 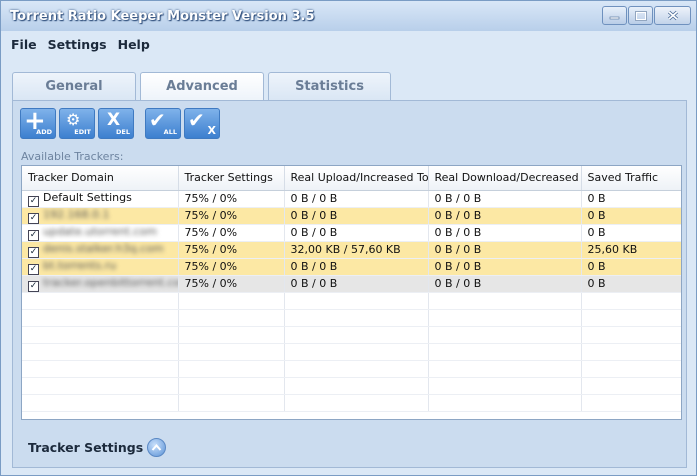 What do you see at coordinates (356, 250) in the screenshot?
I see `cell-real-upload: 32,00 KB / 57,60 KB` at bounding box center [356, 250].